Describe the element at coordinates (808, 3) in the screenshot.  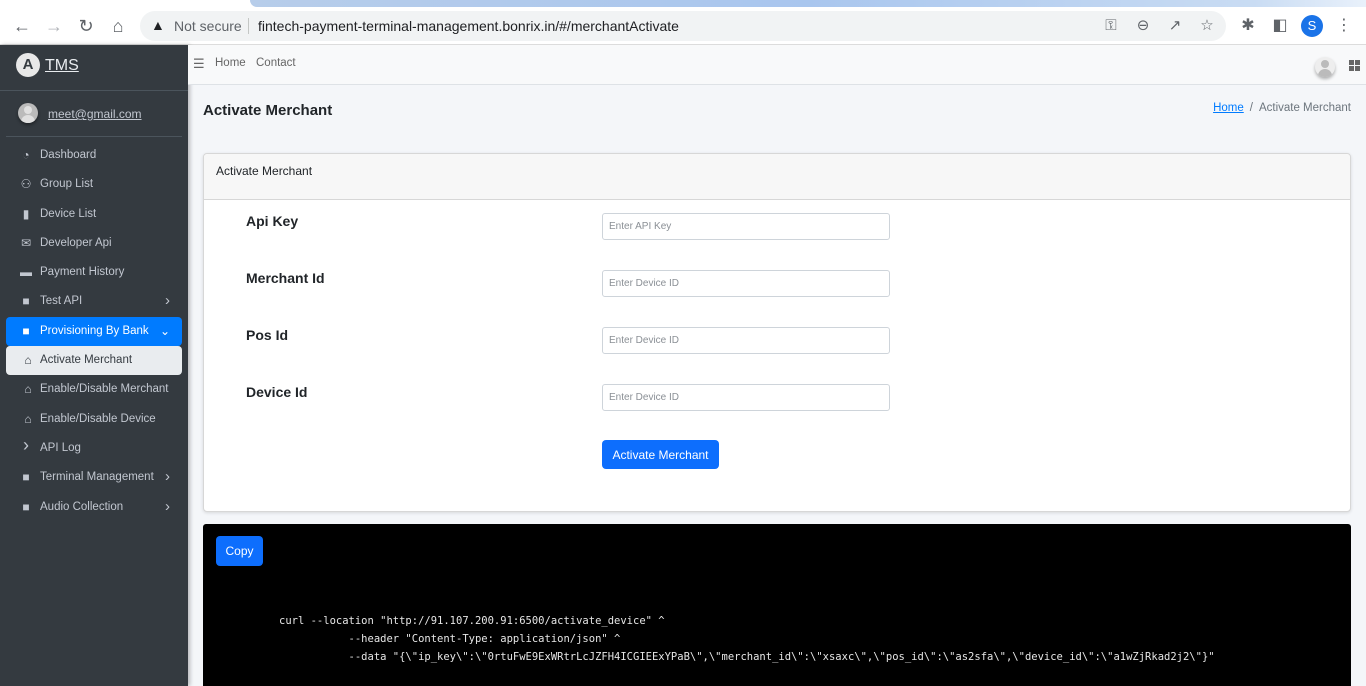
I see `browser-tab-bar` at that location.